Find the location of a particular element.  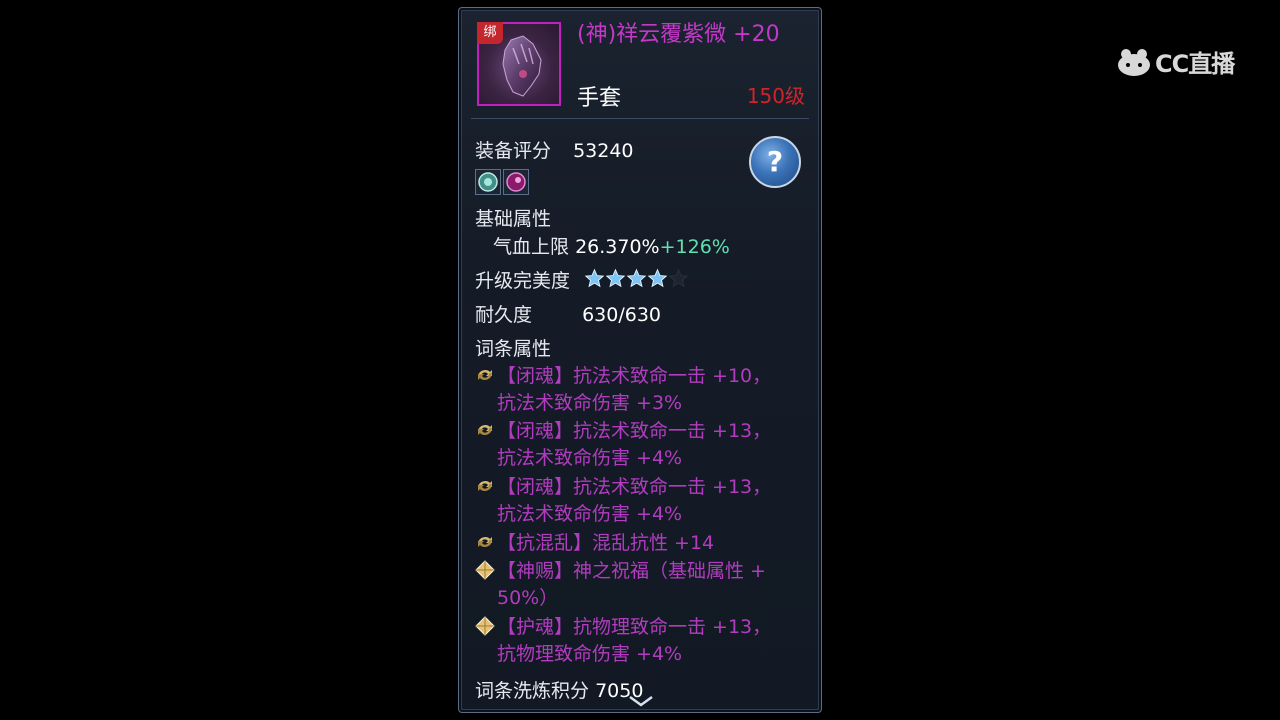

base-attr-heading: 基础属性 is located at coordinates (513, 219).